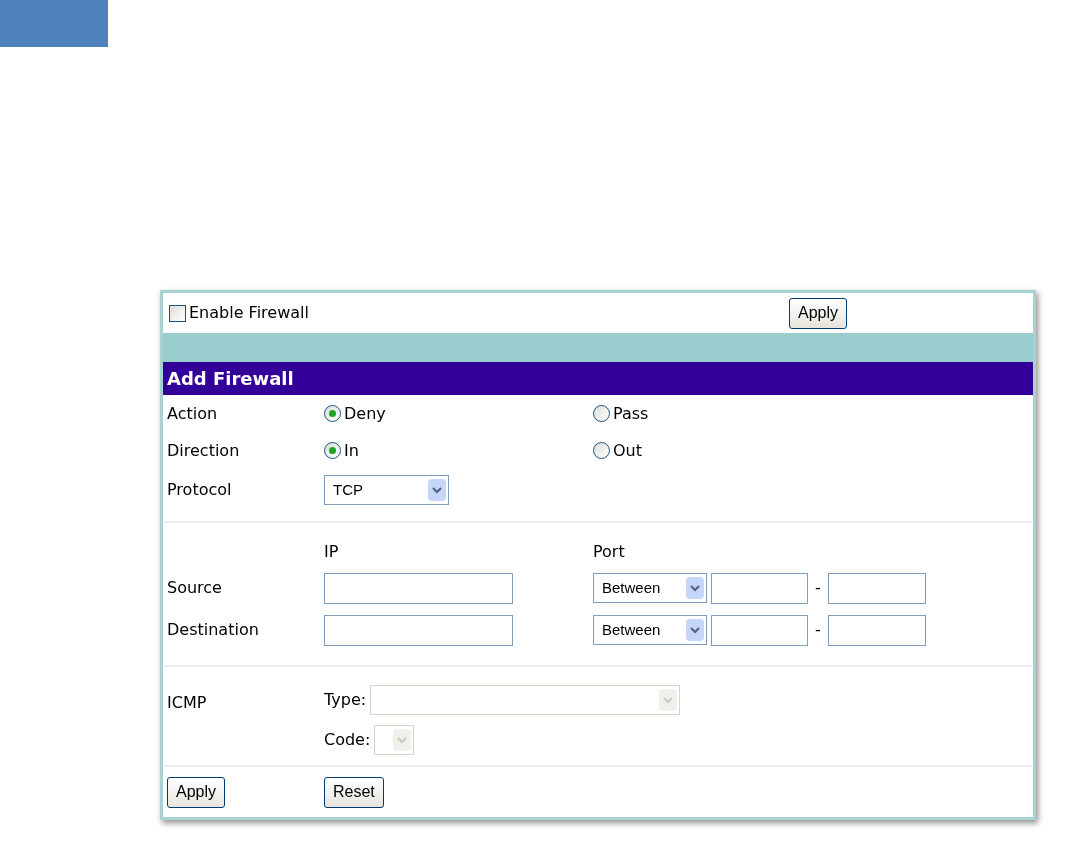  I want to click on field-label: Destination, so click(213, 630).